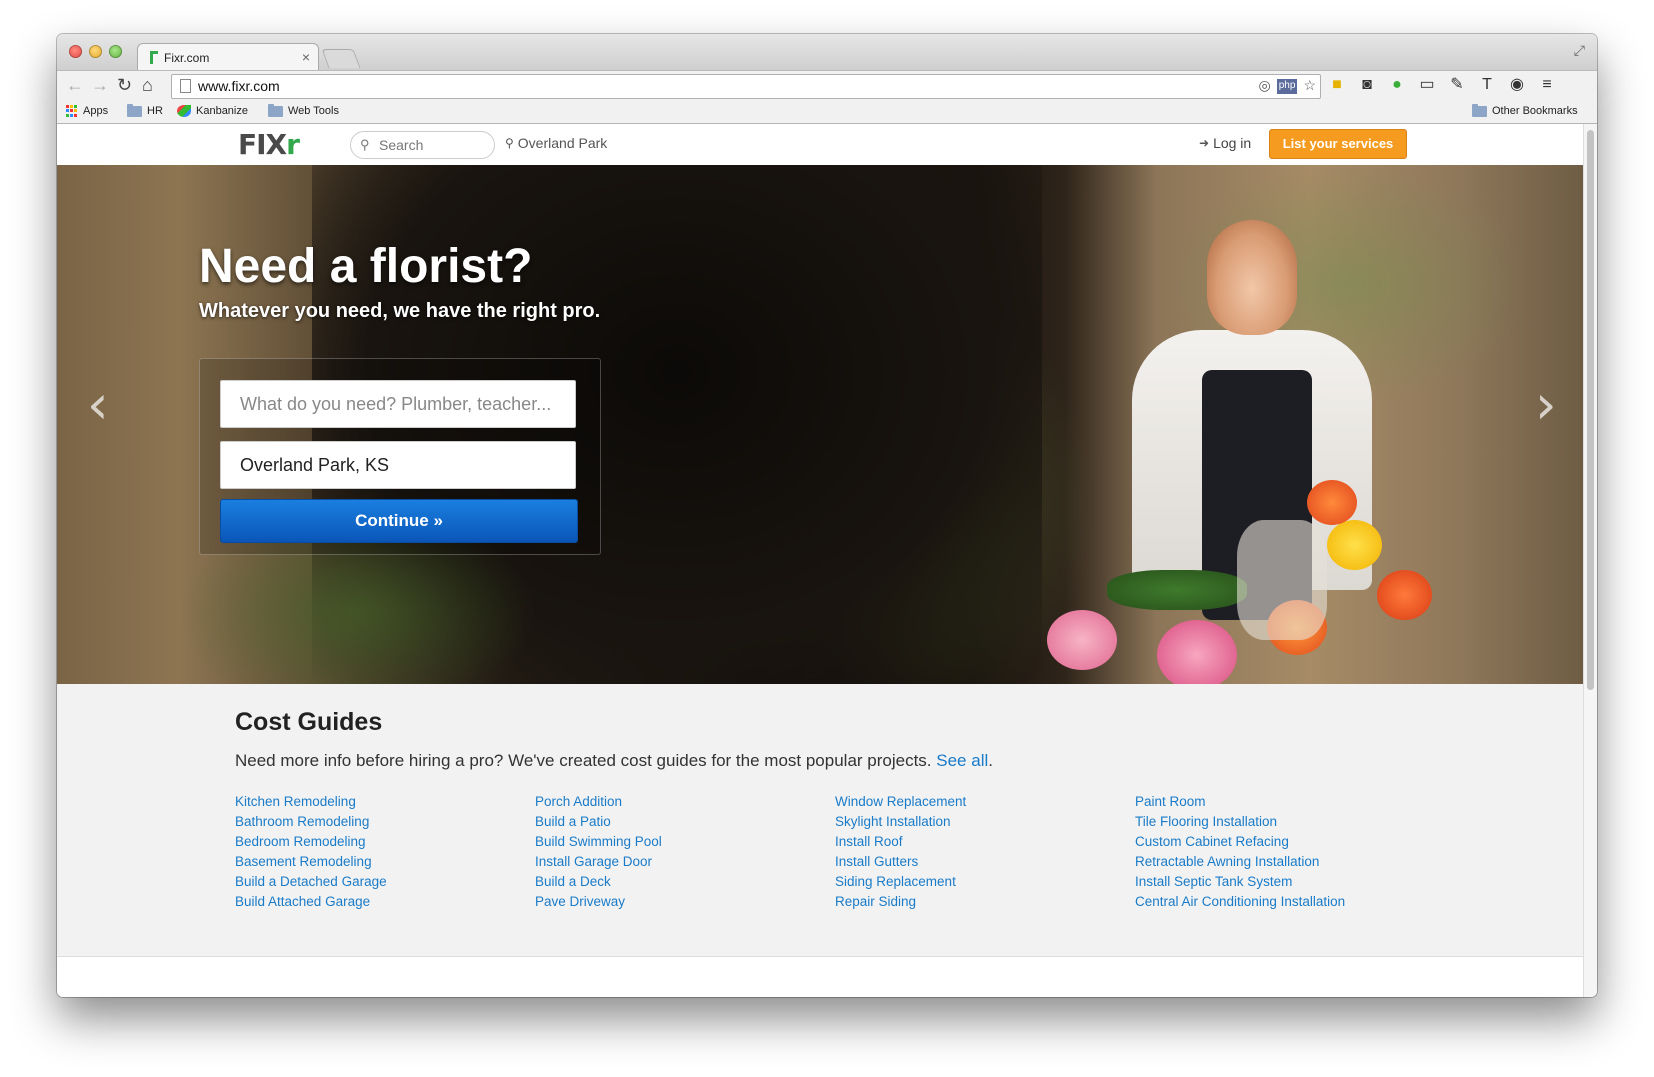 Image resolution: width=1654 pixels, height=1077 pixels. What do you see at coordinates (306, 57) in the screenshot?
I see `tab-close-icon: ×` at bounding box center [306, 57].